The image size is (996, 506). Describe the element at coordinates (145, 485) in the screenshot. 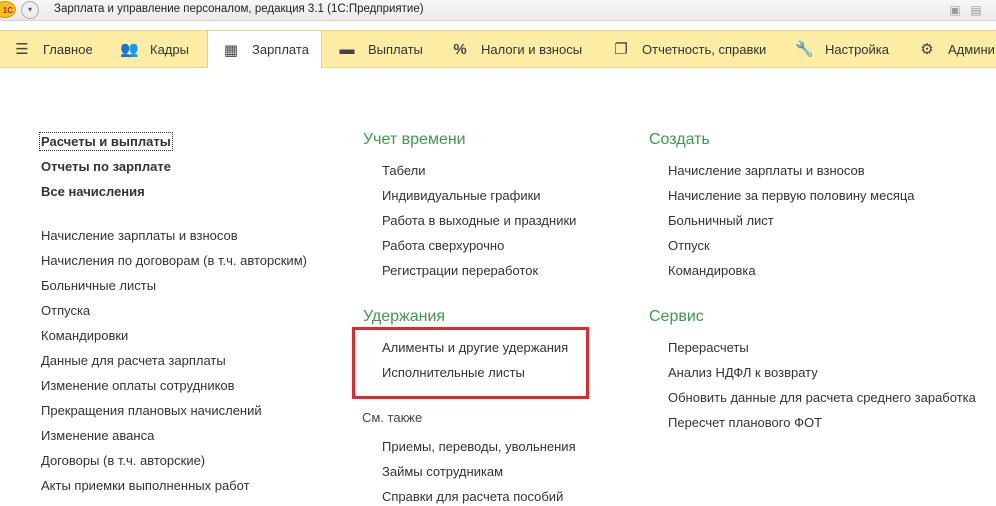

I see `link-acceptance-acts: Акты приемки выполненных работ` at that location.